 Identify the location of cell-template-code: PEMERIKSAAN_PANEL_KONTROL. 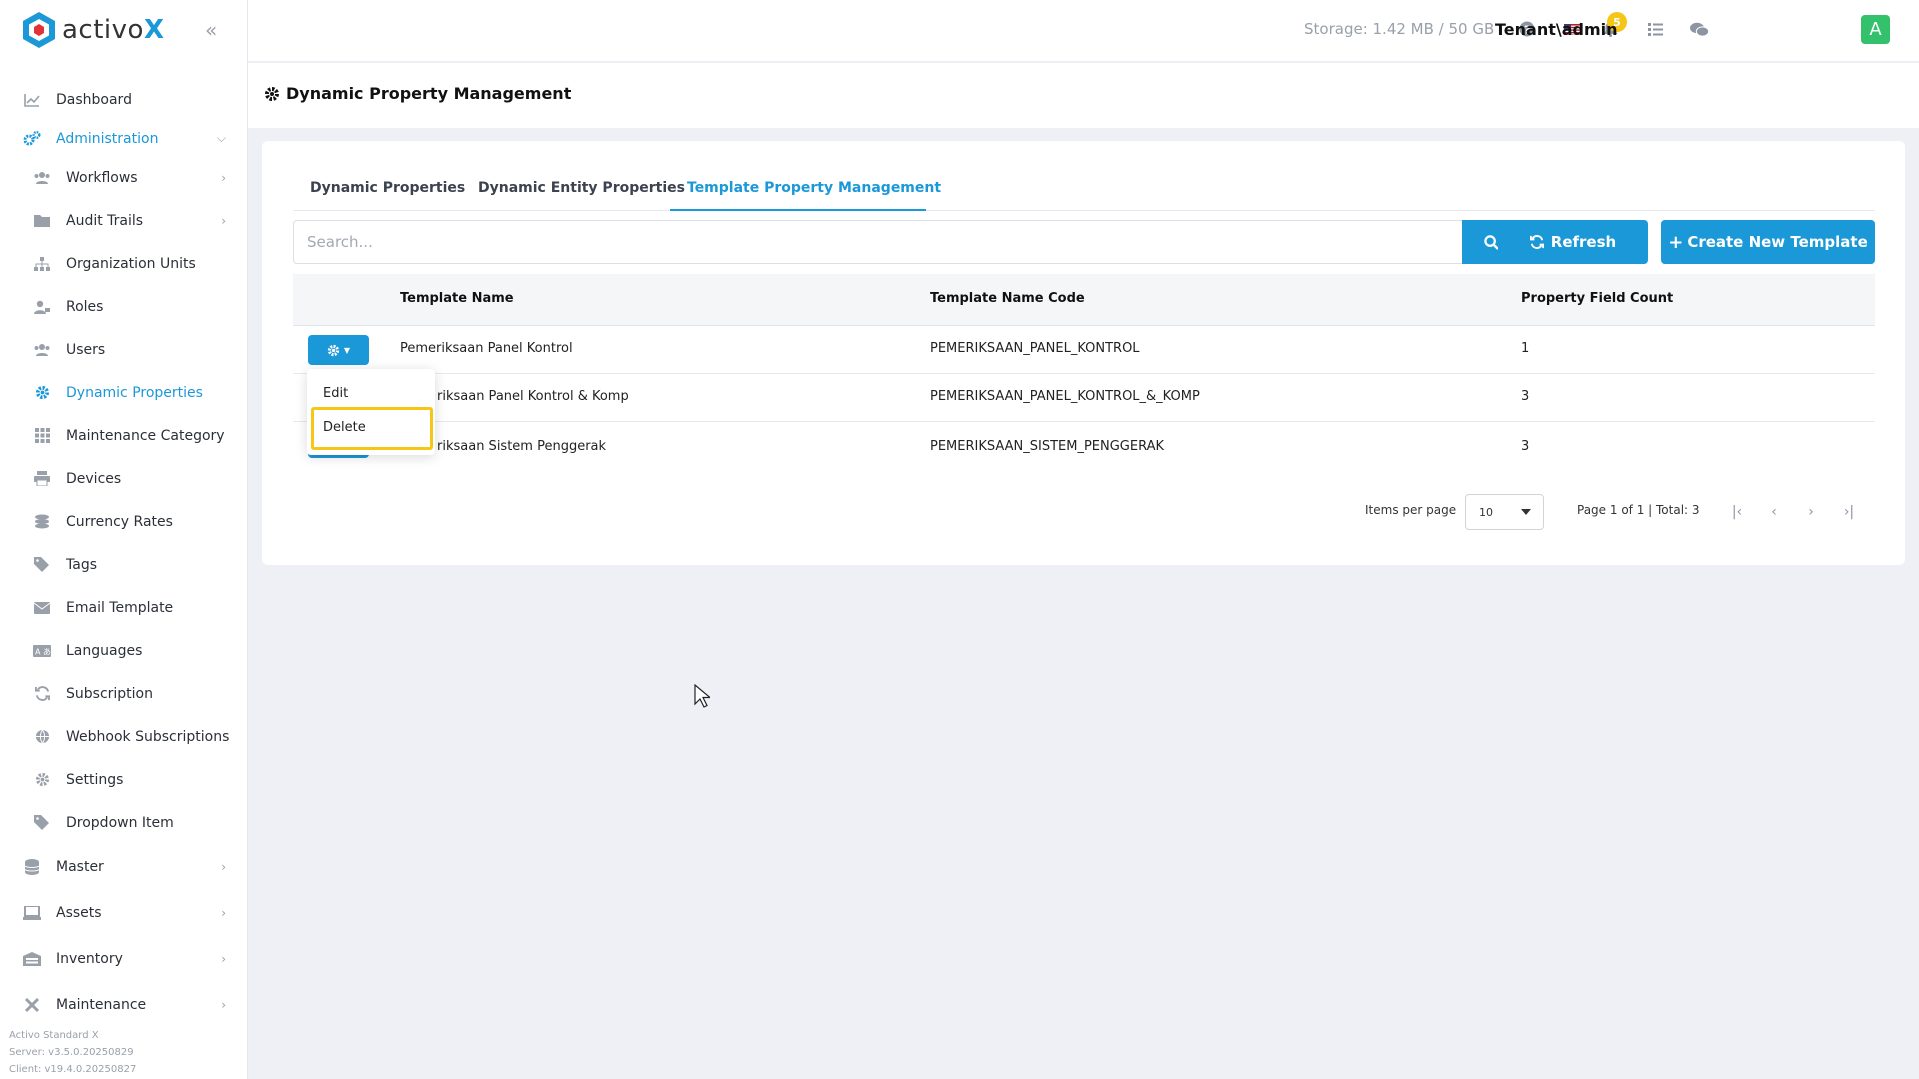
(1035, 348).